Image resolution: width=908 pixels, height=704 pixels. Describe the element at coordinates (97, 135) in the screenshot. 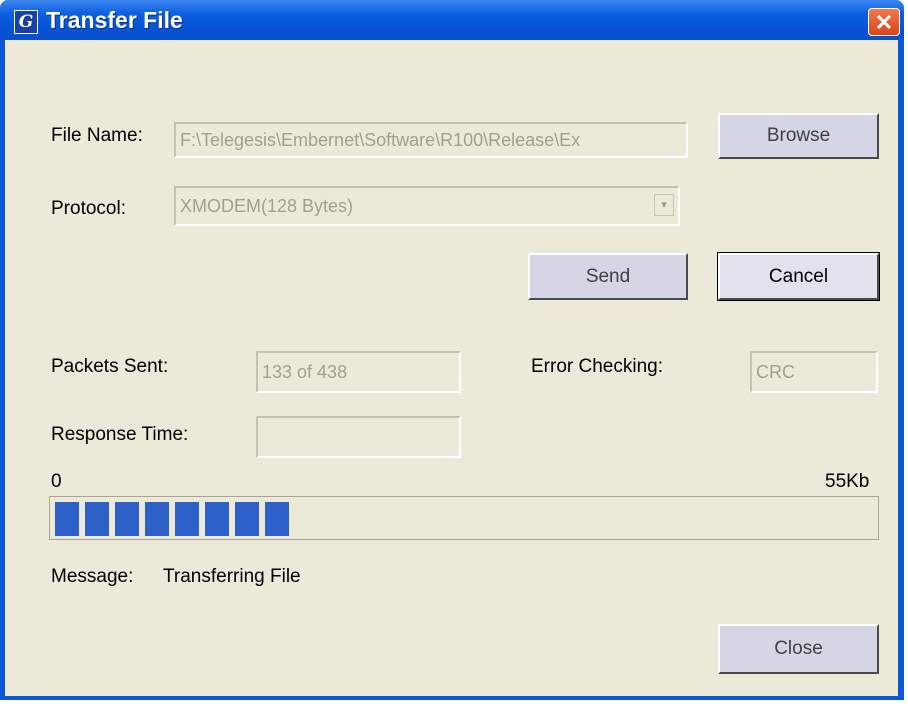

I see `file-name-label: File Name:` at that location.